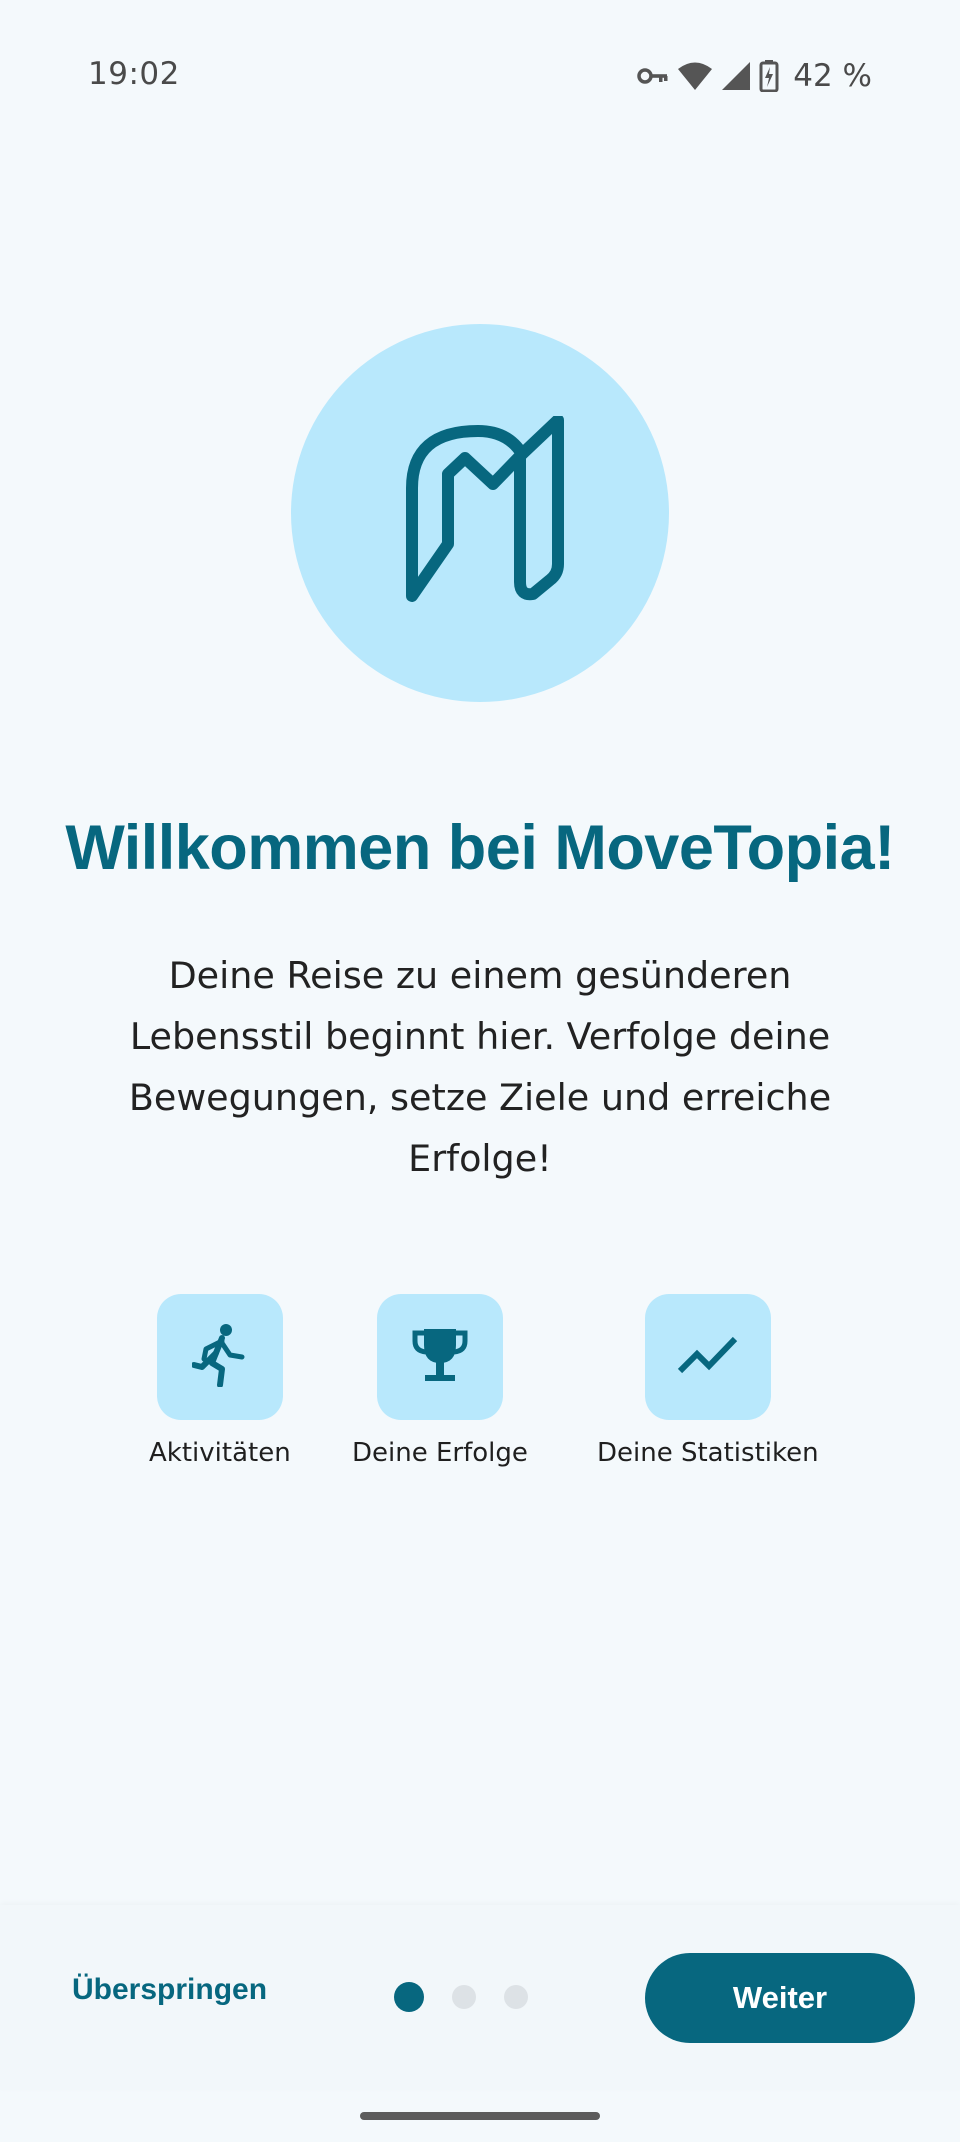 The height and width of the screenshot is (2142, 960). I want to click on trending-up-icon, so click(708, 1357).